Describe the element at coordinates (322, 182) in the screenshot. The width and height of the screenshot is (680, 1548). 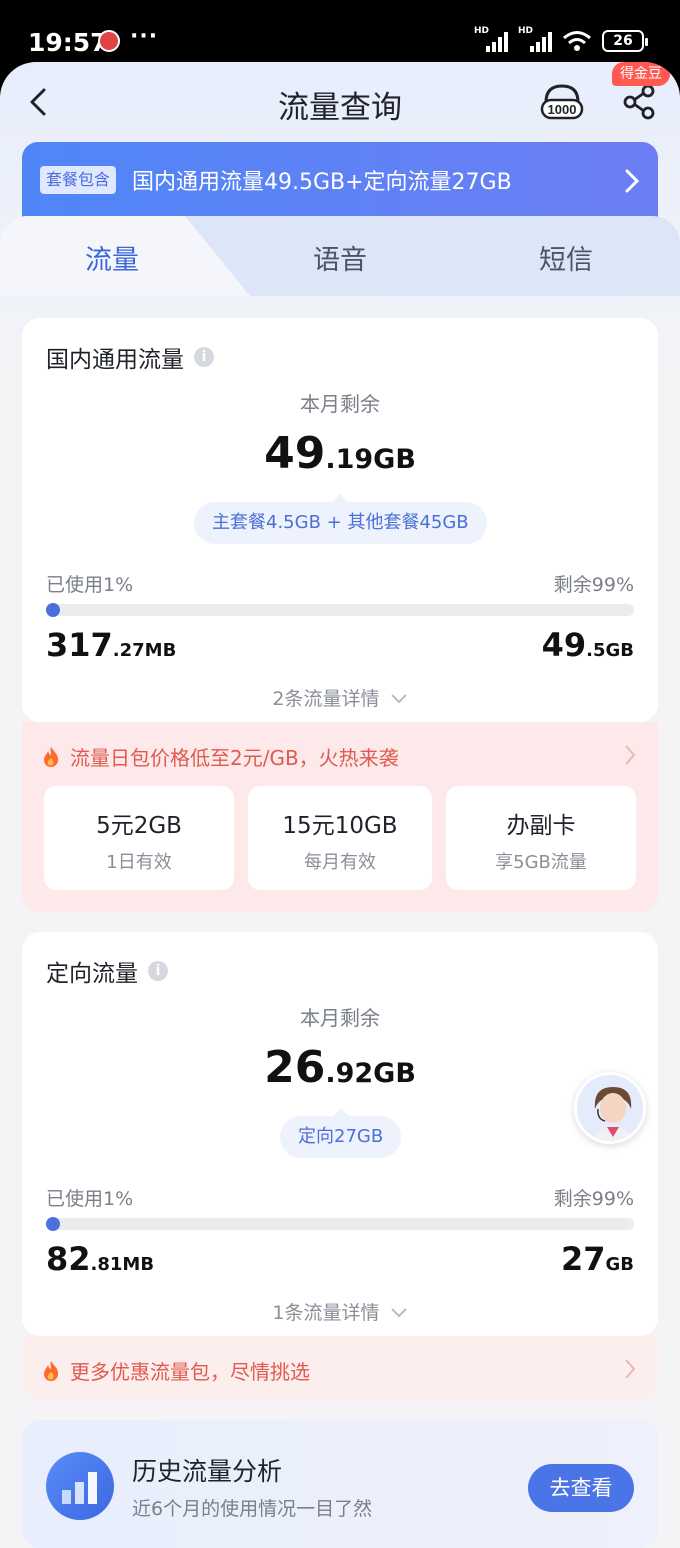
I see `plan-summary: 国内通用流量49.5GB+定向流量27GB` at that location.